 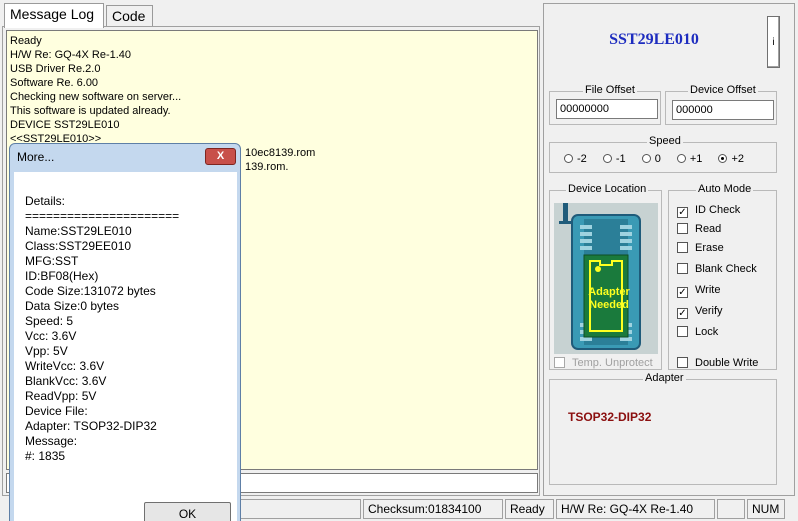 I want to click on speed-group: Speed -2 -1 0 +1 +2, so click(x=663, y=154).